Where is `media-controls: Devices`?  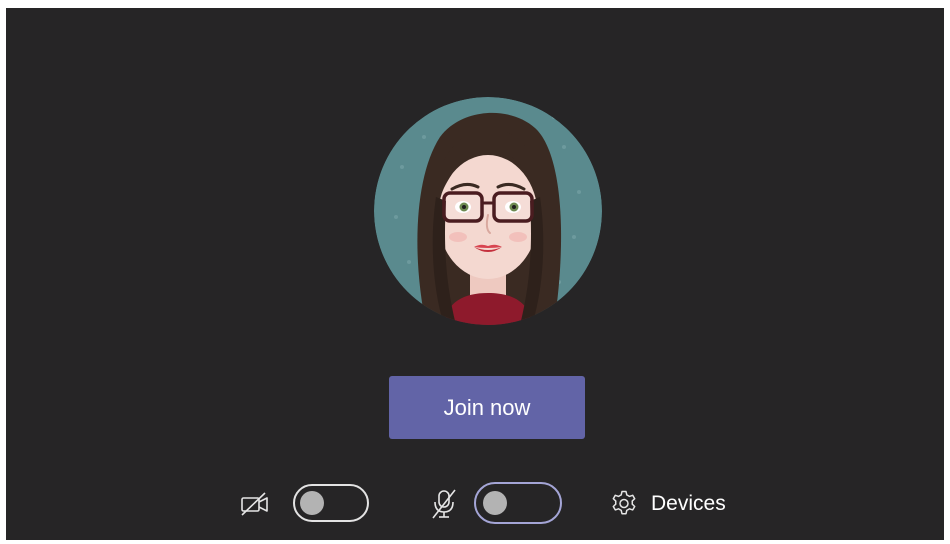
media-controls: Devices is located at coordinates (475, 508).